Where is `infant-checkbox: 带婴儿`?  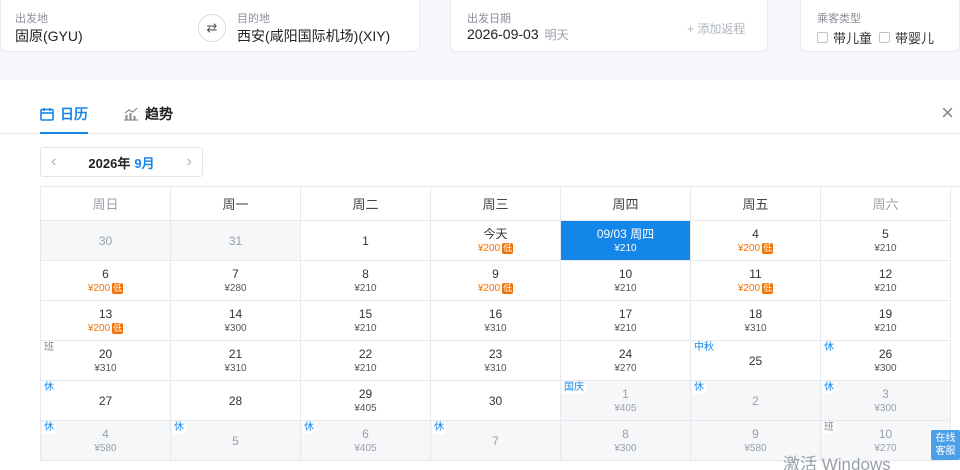
infant-checkbox: 带婴儿 is located at coordinates (906, 37).